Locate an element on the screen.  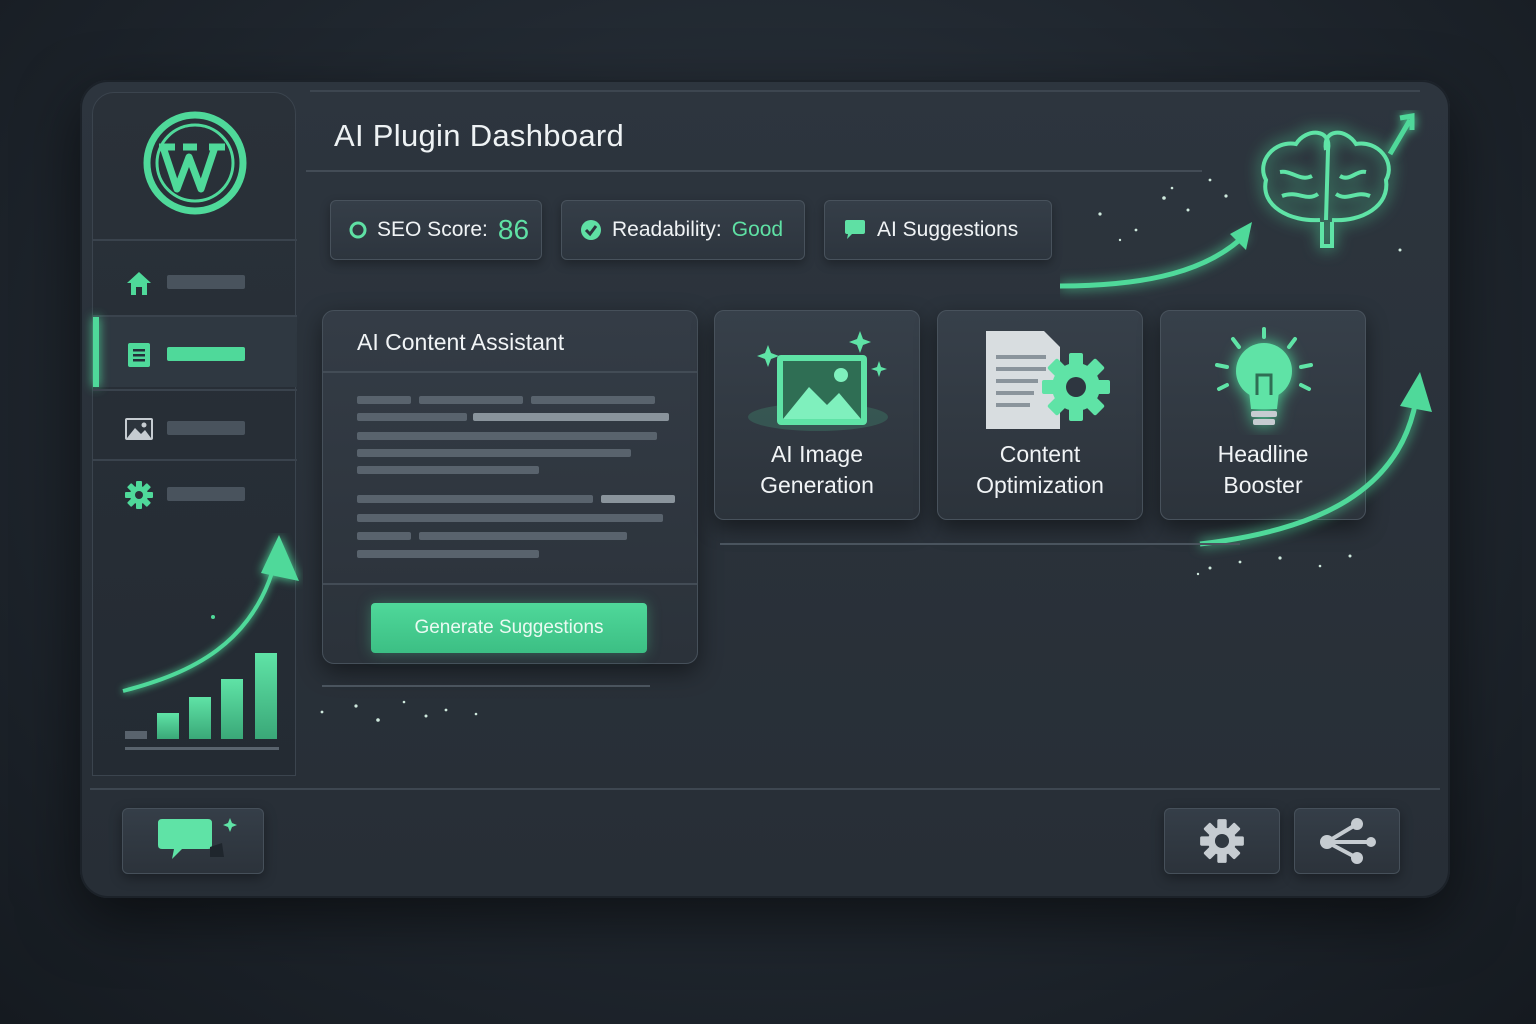
card-label-line2: Optimization is located at coordinates (1040, 485).